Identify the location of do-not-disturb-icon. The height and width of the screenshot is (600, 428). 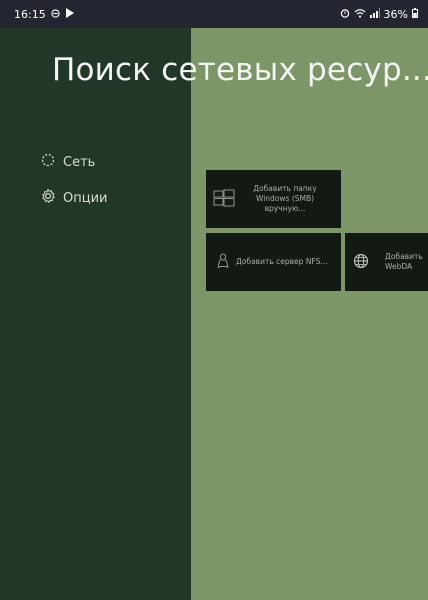
(55, 14).